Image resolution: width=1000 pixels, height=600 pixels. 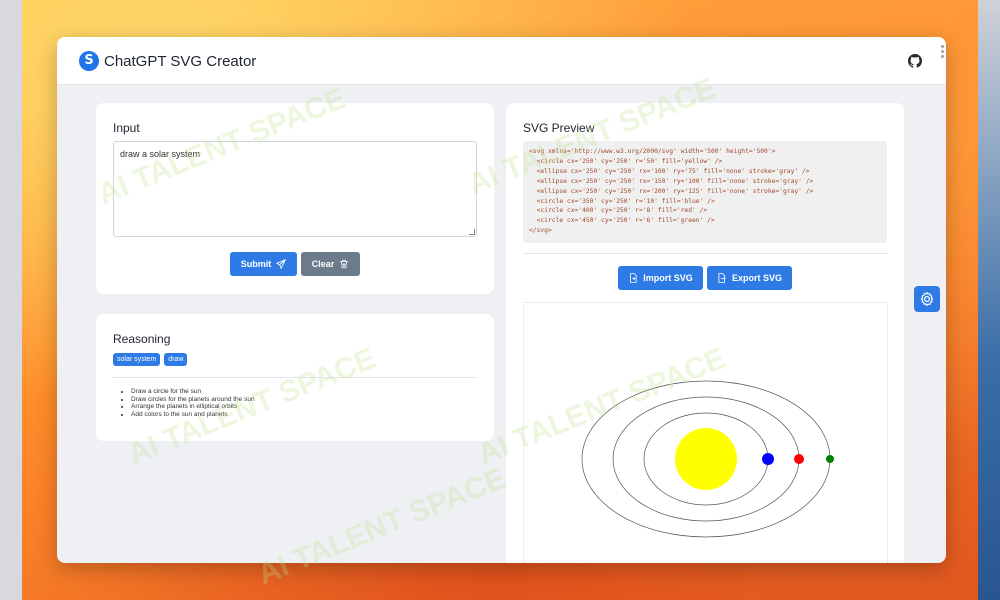 What do you see at coordinates (136, 359) in the screenshot?
I see `tag: solar system` at bounding box center [136, 359].